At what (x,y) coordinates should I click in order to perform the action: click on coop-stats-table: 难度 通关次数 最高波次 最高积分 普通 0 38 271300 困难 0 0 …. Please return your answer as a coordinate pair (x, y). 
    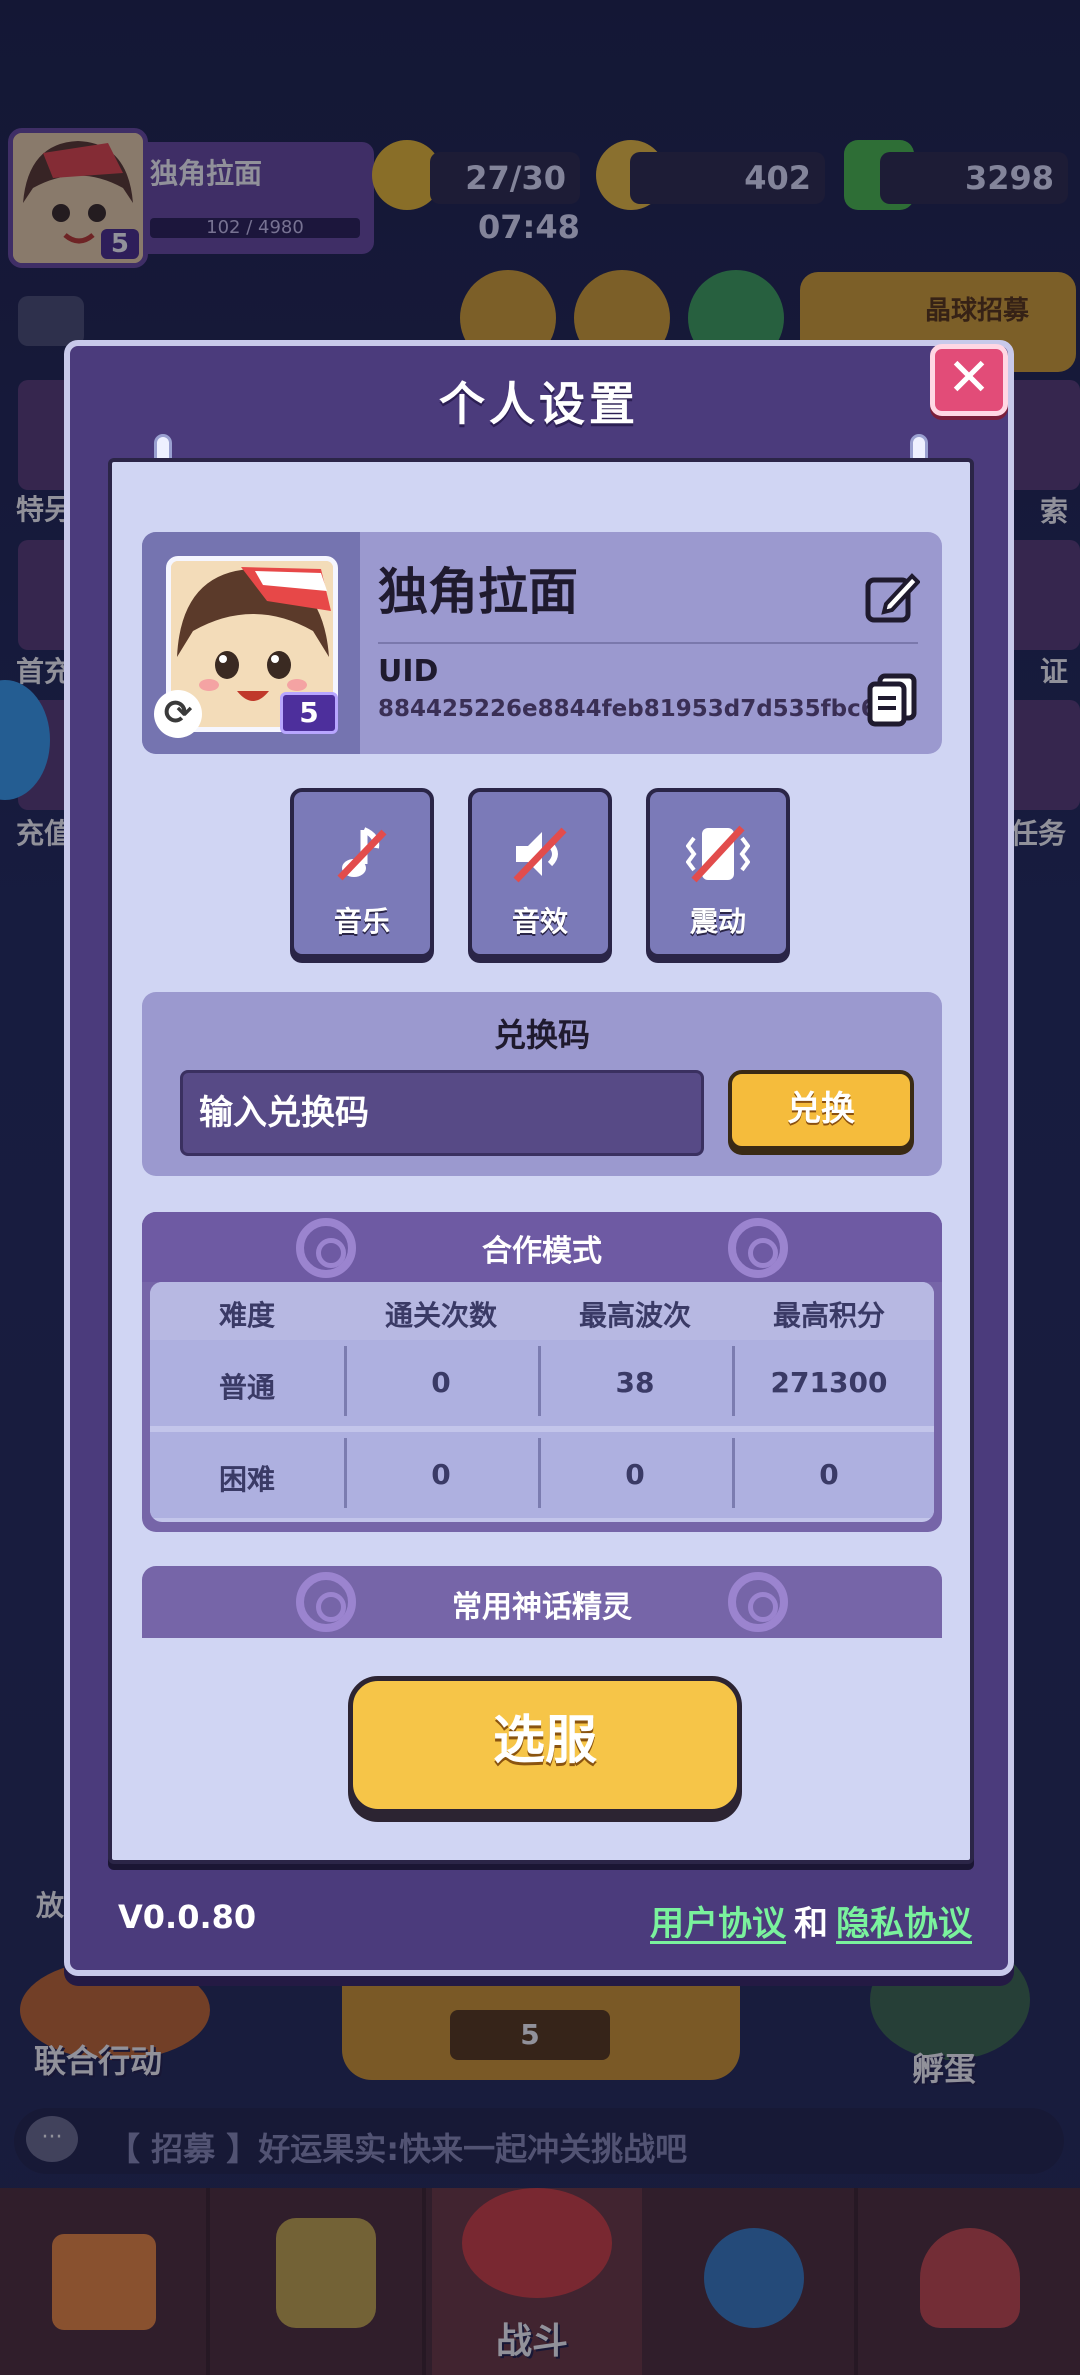
    Looking at the image, I should click on (542, 1402).